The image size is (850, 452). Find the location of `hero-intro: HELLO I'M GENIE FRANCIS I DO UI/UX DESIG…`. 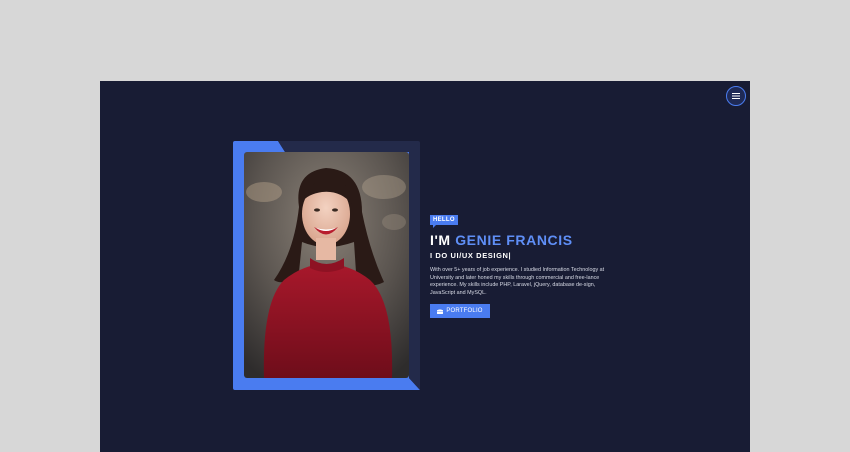

hero-intro: HELLO I'M GENIE FRANCIS I DO UI/UX DESIG… is located at coordinates (530, 263).